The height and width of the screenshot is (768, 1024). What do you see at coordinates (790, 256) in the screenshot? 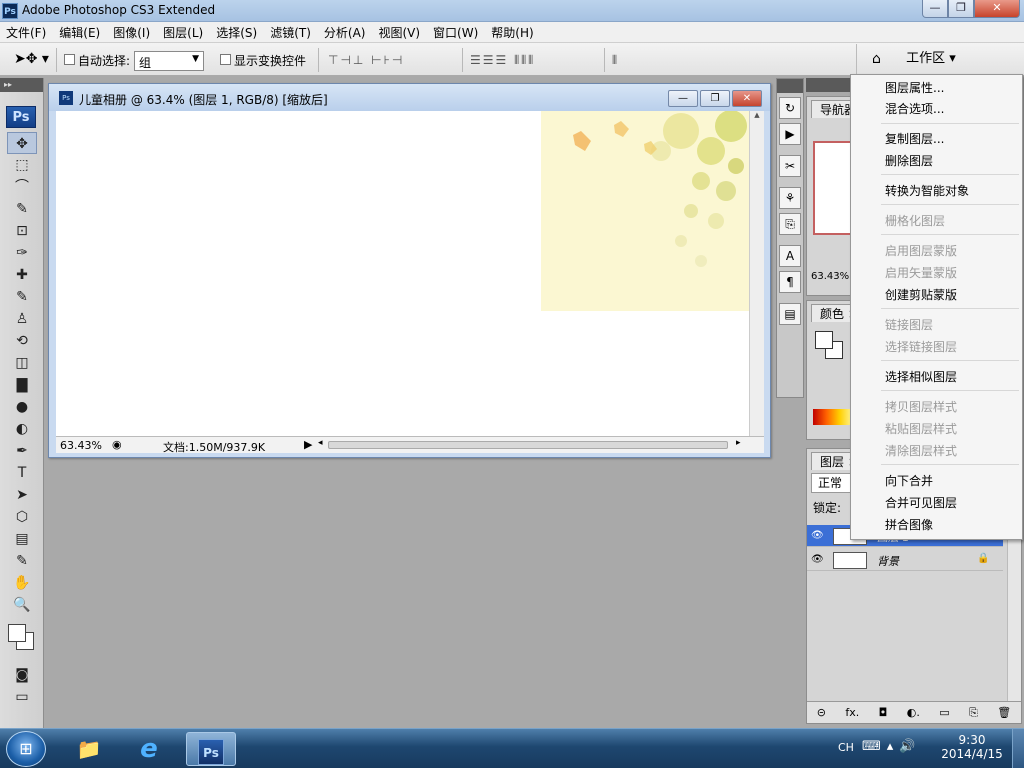
I see `character-icon: A` at bounding box center [790, 256].